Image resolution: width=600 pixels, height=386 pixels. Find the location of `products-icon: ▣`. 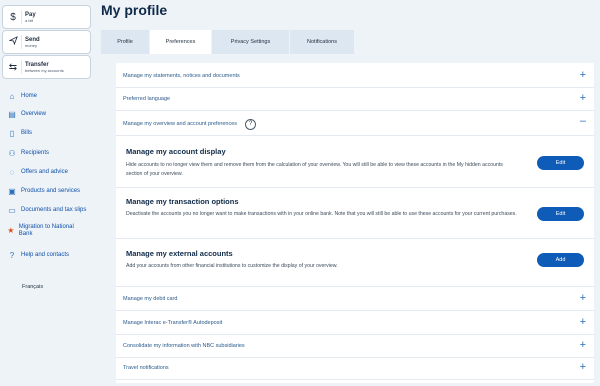

products-icon: ▣ is located at coordinates (12, 191).